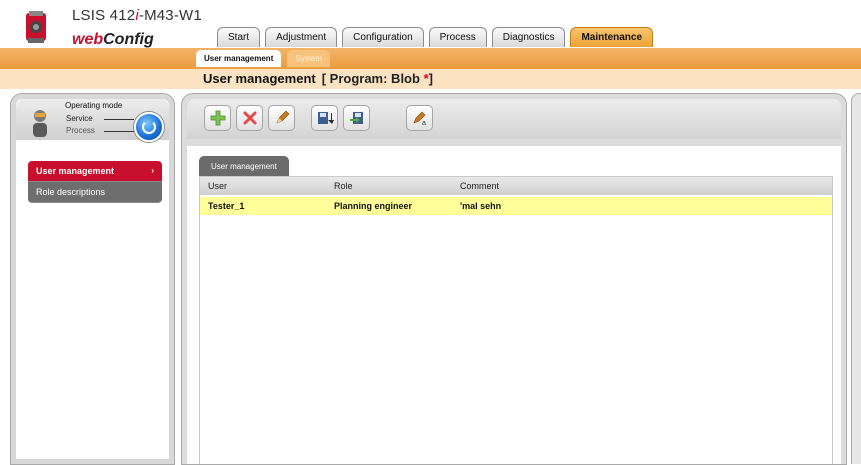 The image size is (861, 465). What do you see at coordinates (430, 78) in the screenshot?
I see `program-suffix: ]` at bounding box center [430, 78].